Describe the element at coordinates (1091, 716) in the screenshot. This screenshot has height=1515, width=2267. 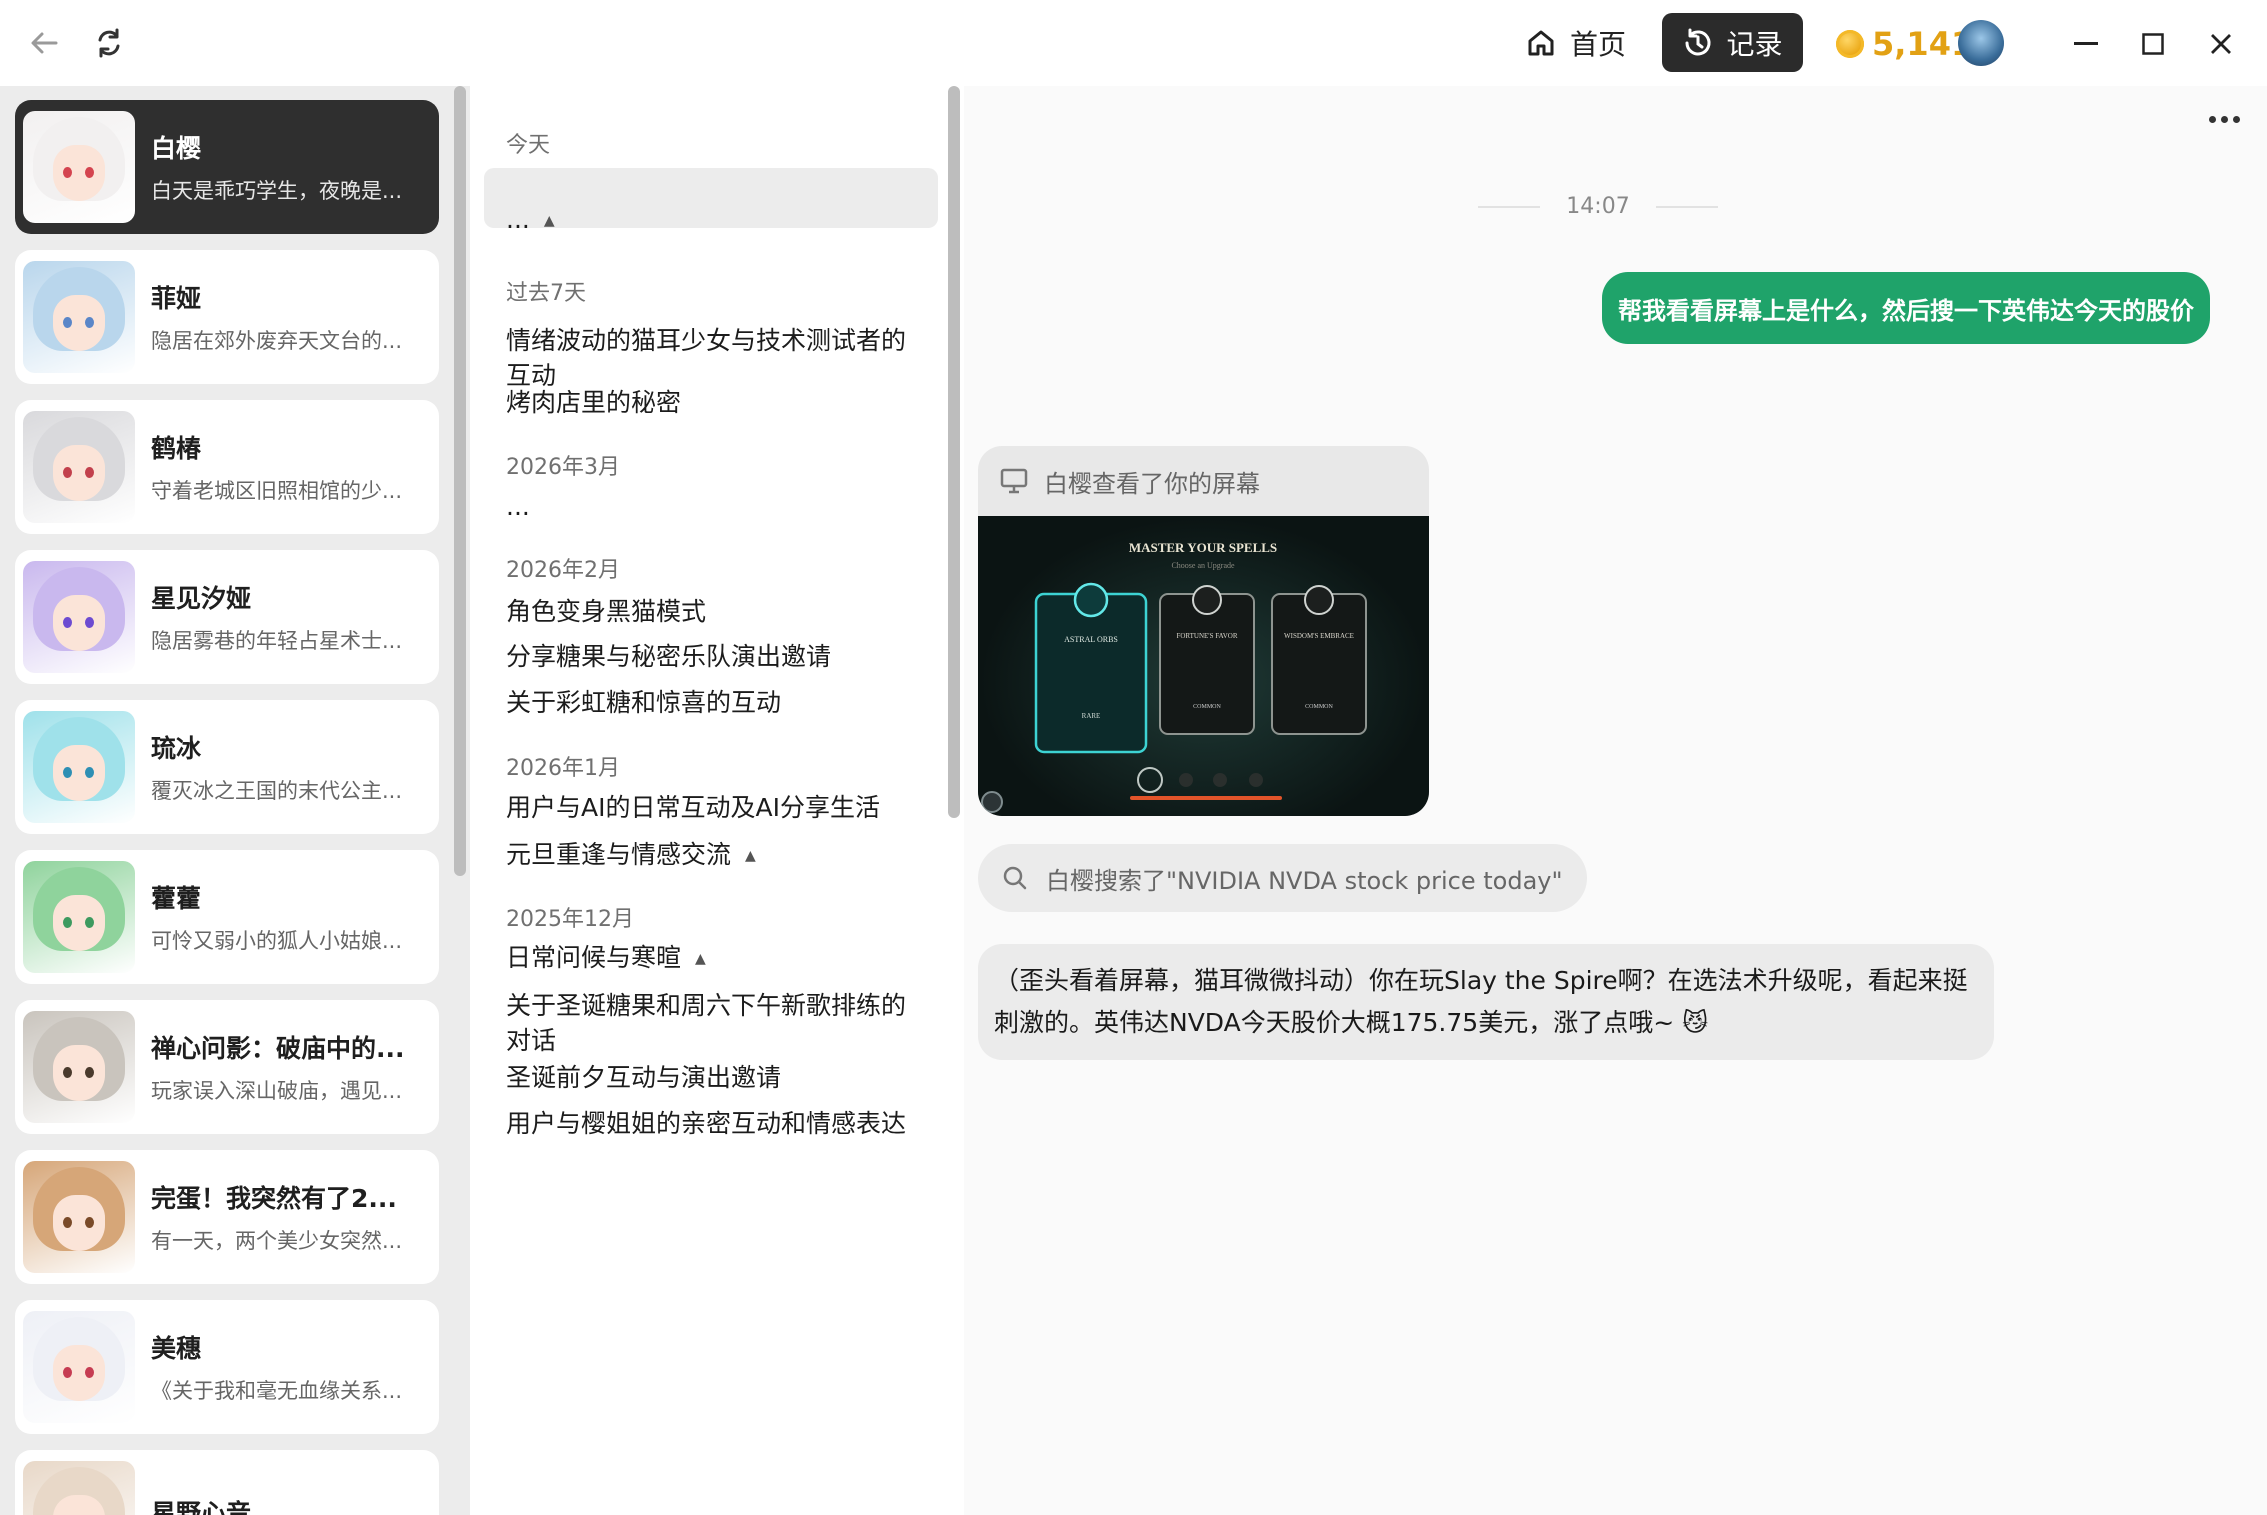
I see `game-card-1-rarity: RARE` at that location.